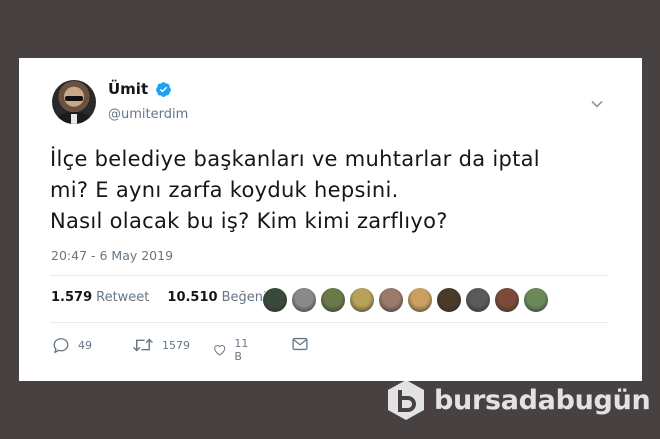  I want to click on bursadabugun-logo-icon, so click(406, 400).